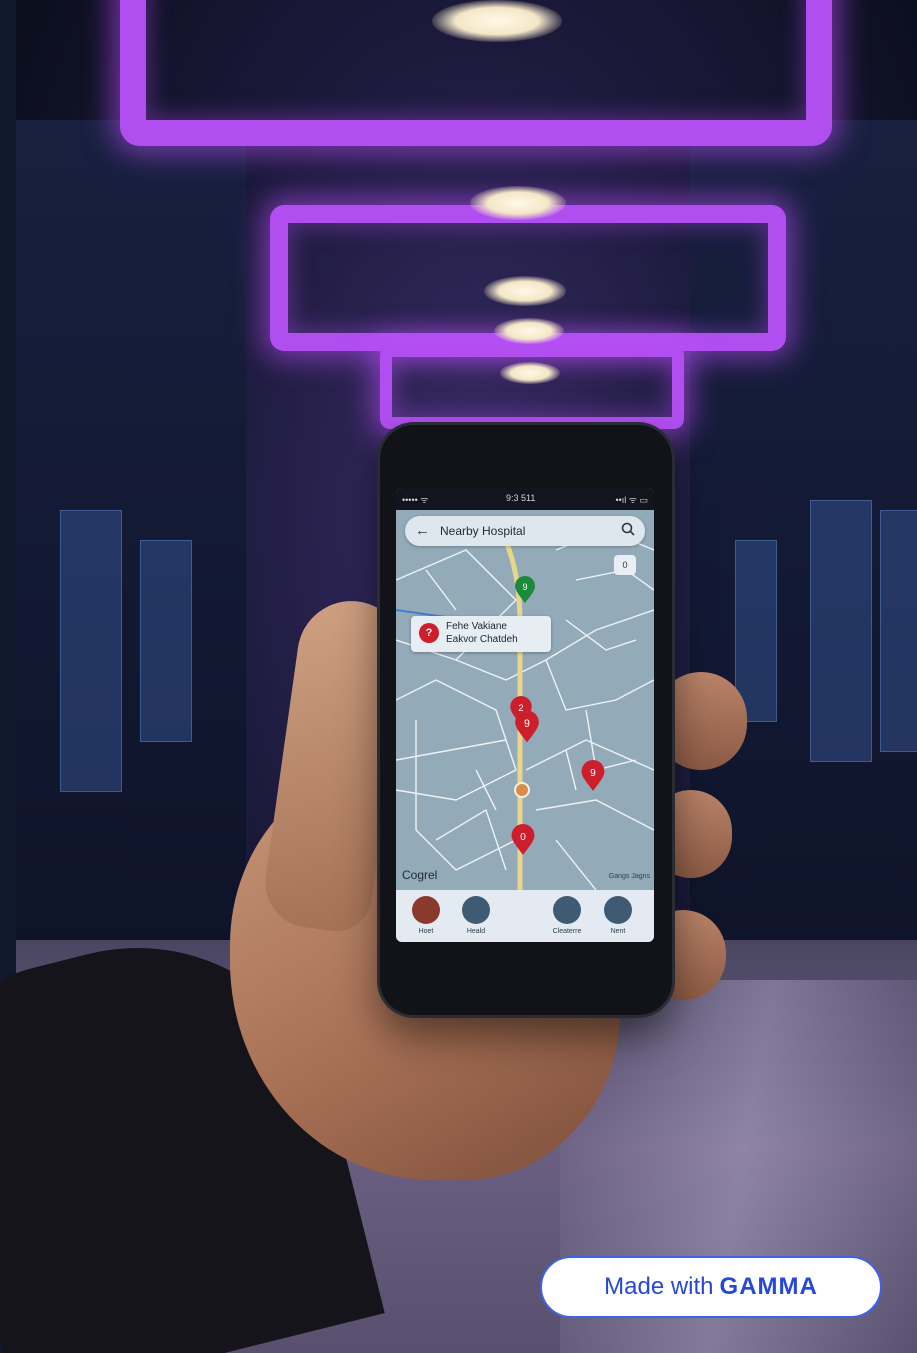 This screenshot has height=1353, width=917. I want to click on person-icon, so click(567, 910).